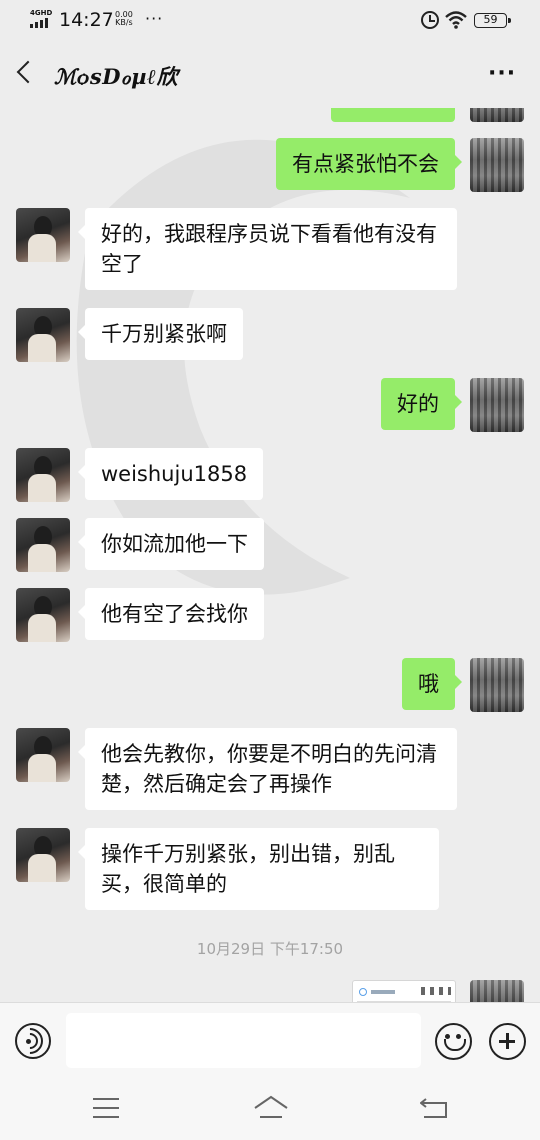 The height and width of the screenshot is (1140, 540). Describe the element at coordinates (116, 76) in the screenshot. I see `chat-title: ℳѻsDℴµℓ欣` at that location.